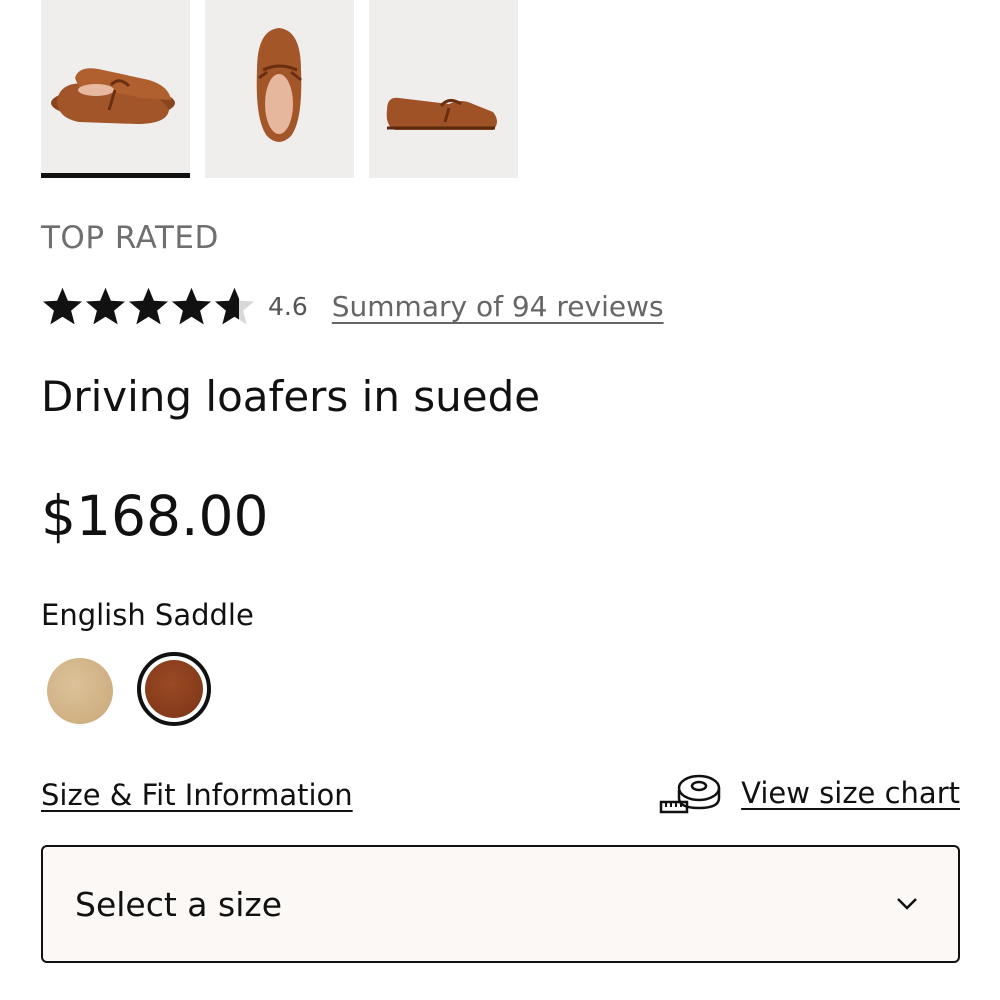  Describe the element at coordinates (155, 516) in the screenshot. I see `product-price: $168.00` at that location.